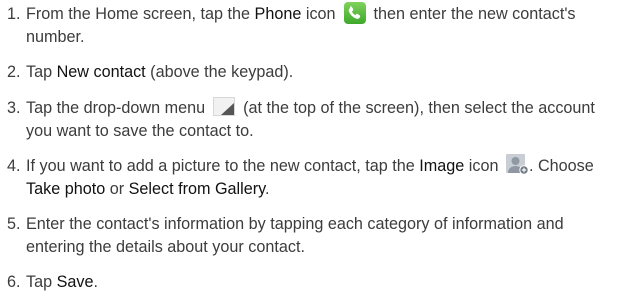  Describe the element at coordinates (223, 107) in the screenshot. I see `dropdown-menu-icon` at that location.